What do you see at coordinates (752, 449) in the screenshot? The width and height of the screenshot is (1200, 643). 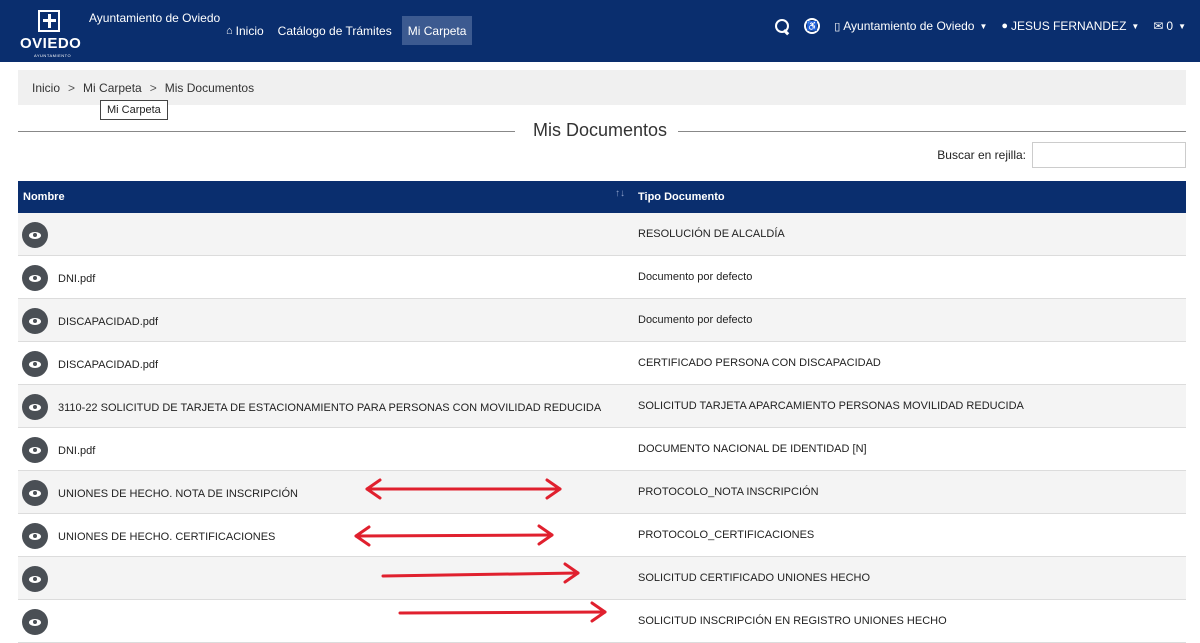 I see `cell-tipo-documento: DOCUMENTO NACIONAL DE IDENTIDAD [N]` at bounding box center [752, 449].